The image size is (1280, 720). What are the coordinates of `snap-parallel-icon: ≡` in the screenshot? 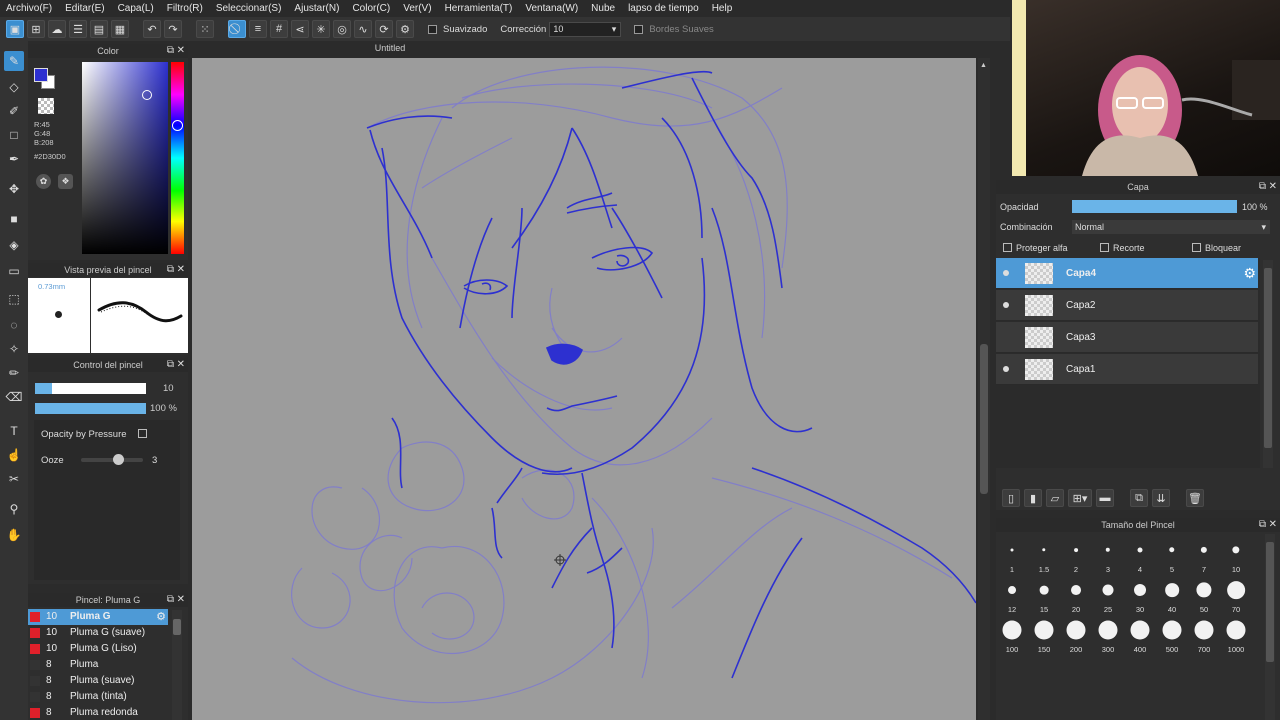 It's located at (258, 29).